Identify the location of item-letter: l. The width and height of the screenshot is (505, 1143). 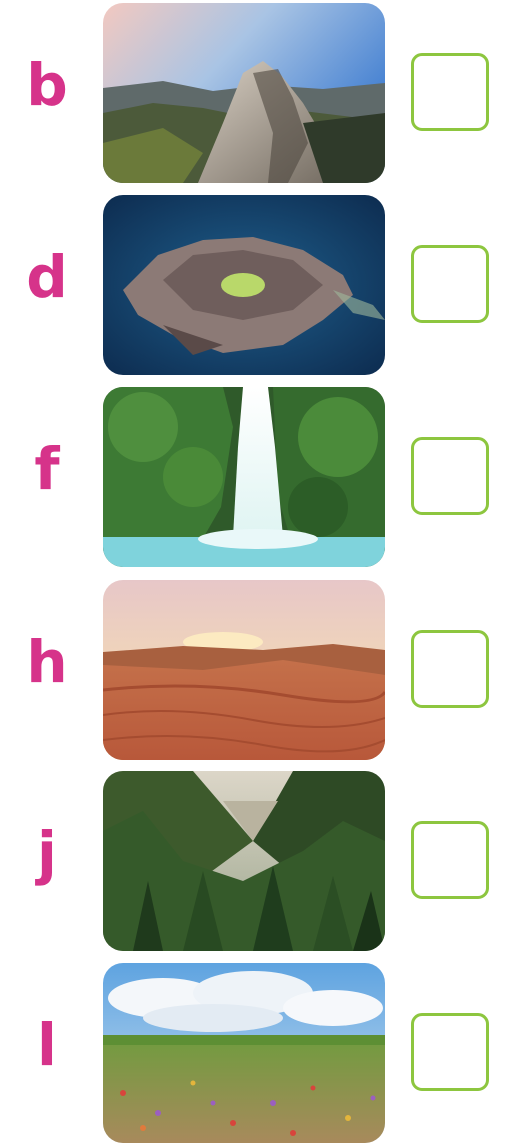
(47, 1045).